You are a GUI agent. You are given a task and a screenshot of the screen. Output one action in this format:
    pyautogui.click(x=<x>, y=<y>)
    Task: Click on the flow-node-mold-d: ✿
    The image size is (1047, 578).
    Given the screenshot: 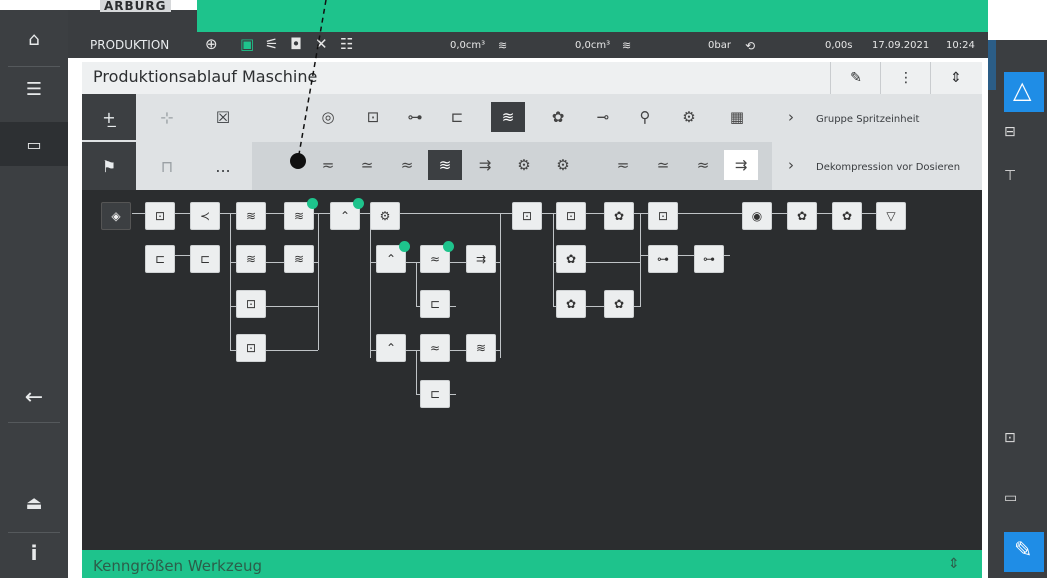 What is the action you would take?
    pyautogui.click(x=619, y=304)
    